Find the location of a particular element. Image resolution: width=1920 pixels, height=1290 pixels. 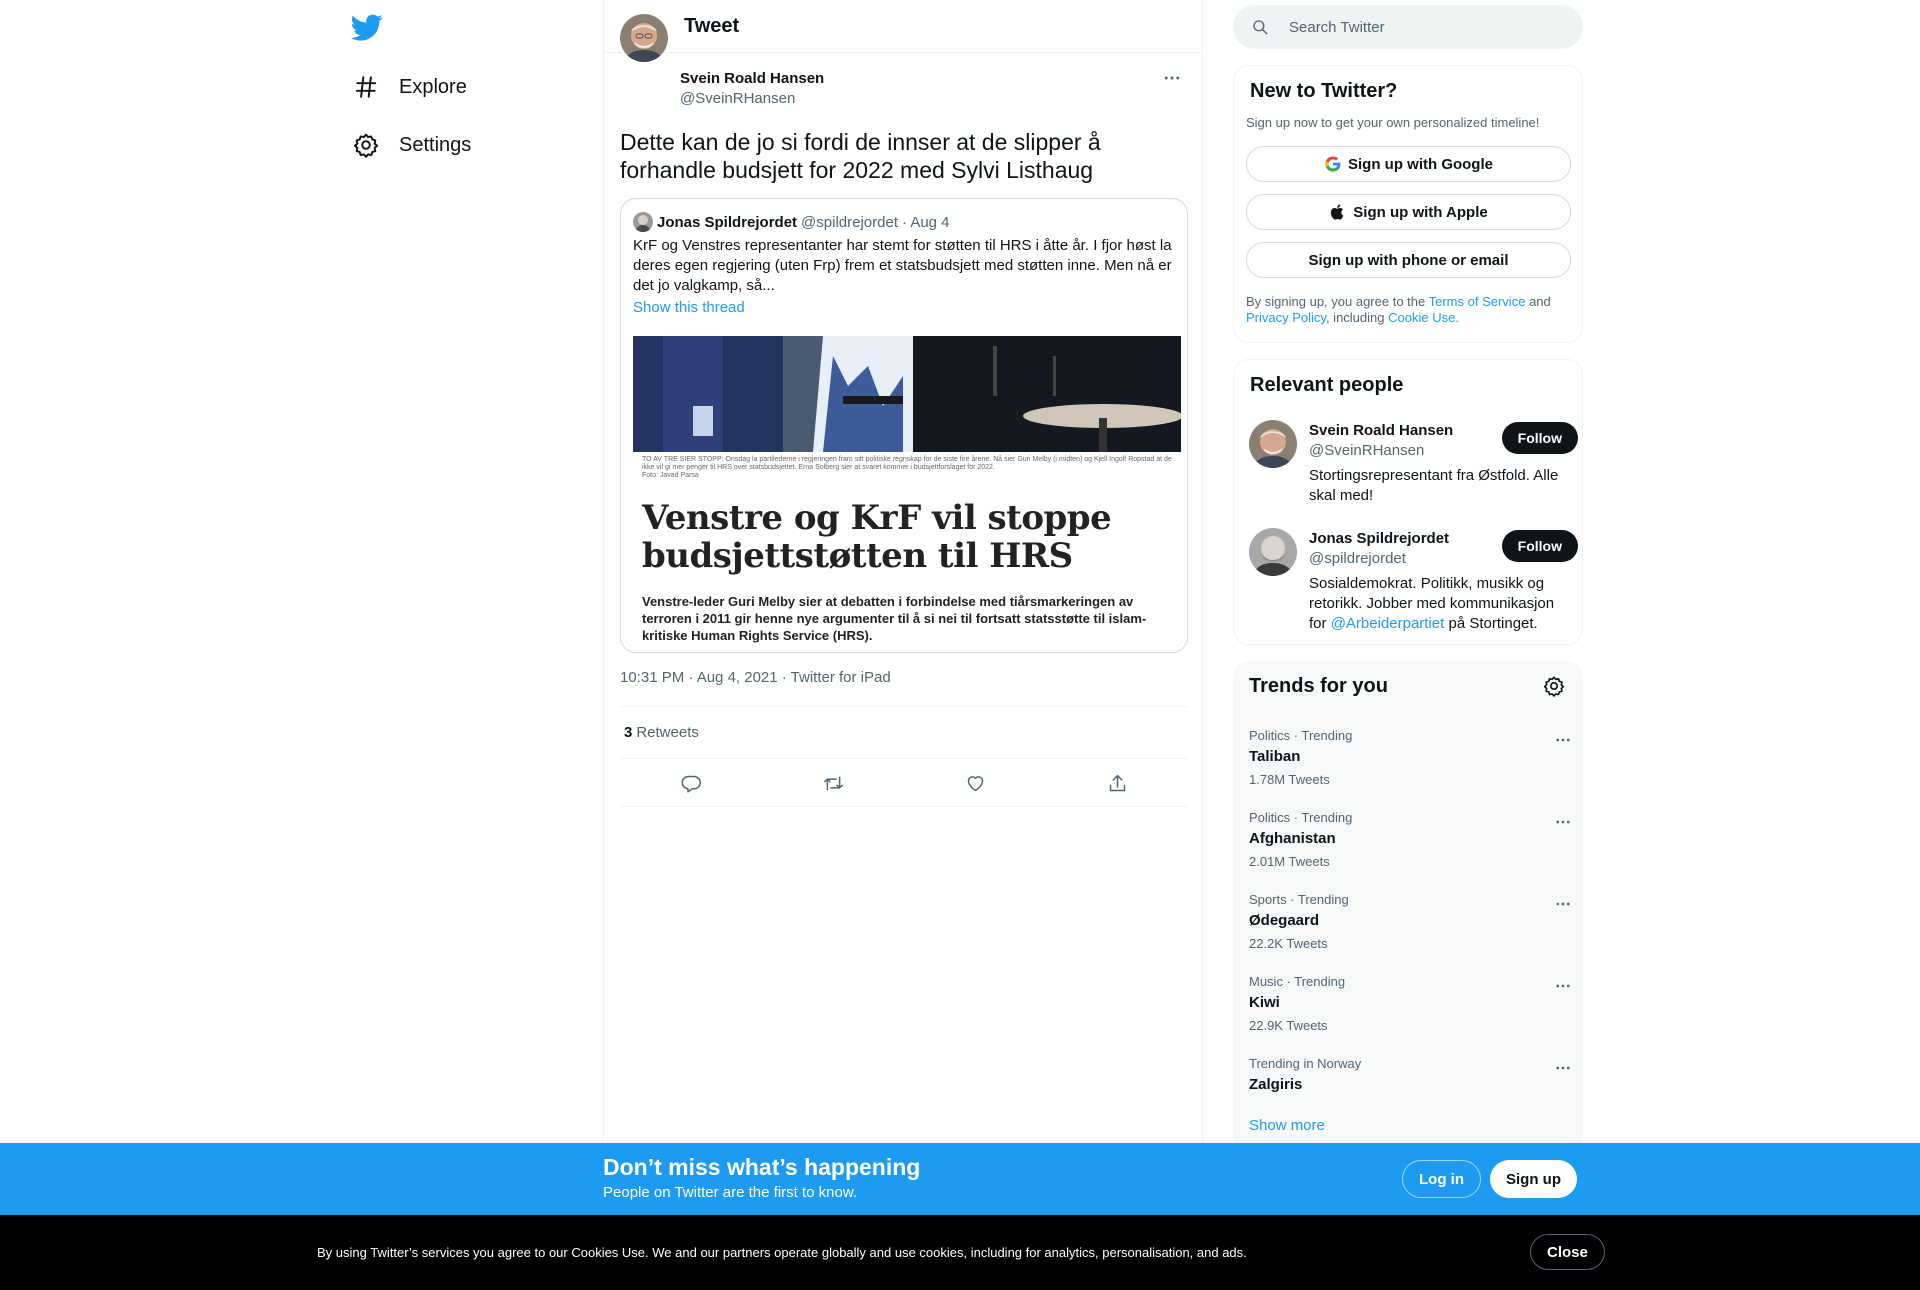

nav-label-settings: Settings is located at coordinates (435, 144).